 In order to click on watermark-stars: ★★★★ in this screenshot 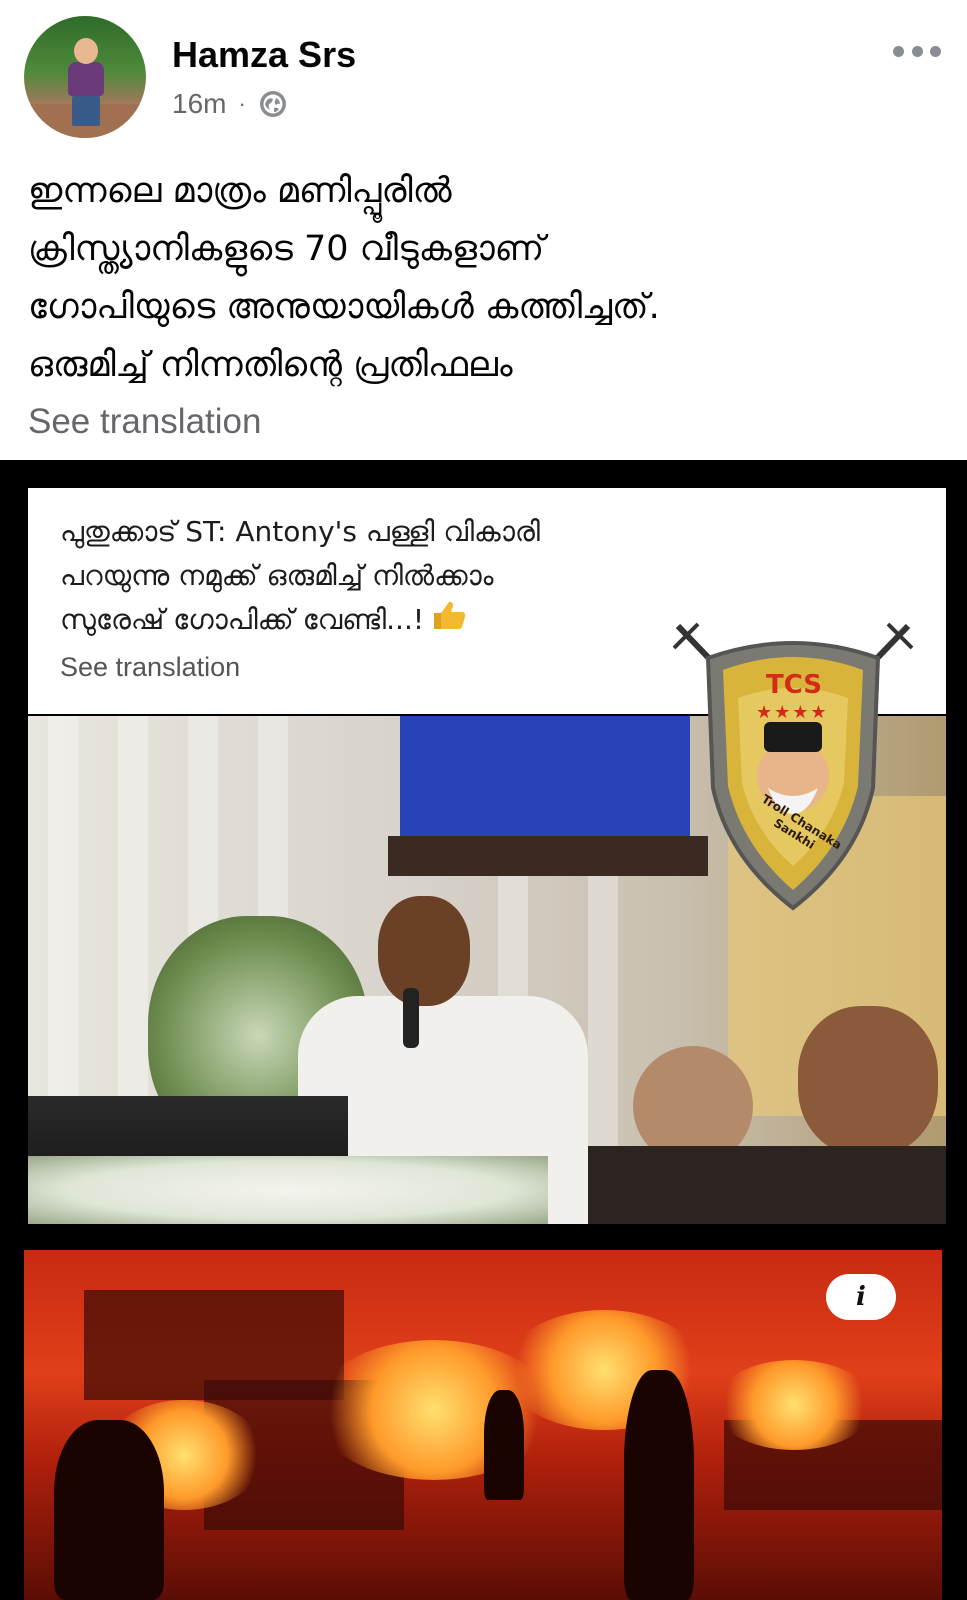, I will do `click(792, 712)`.